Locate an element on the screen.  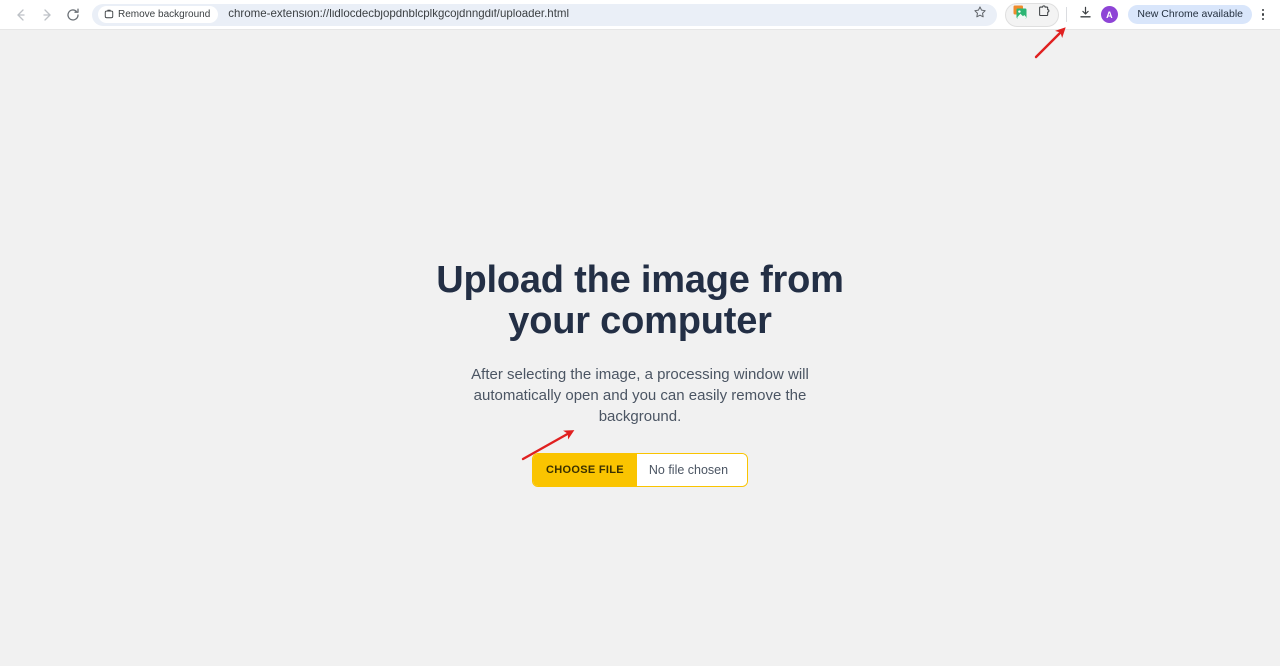
page-title: Upload the image from your computer is located at coordinates (640, 301).